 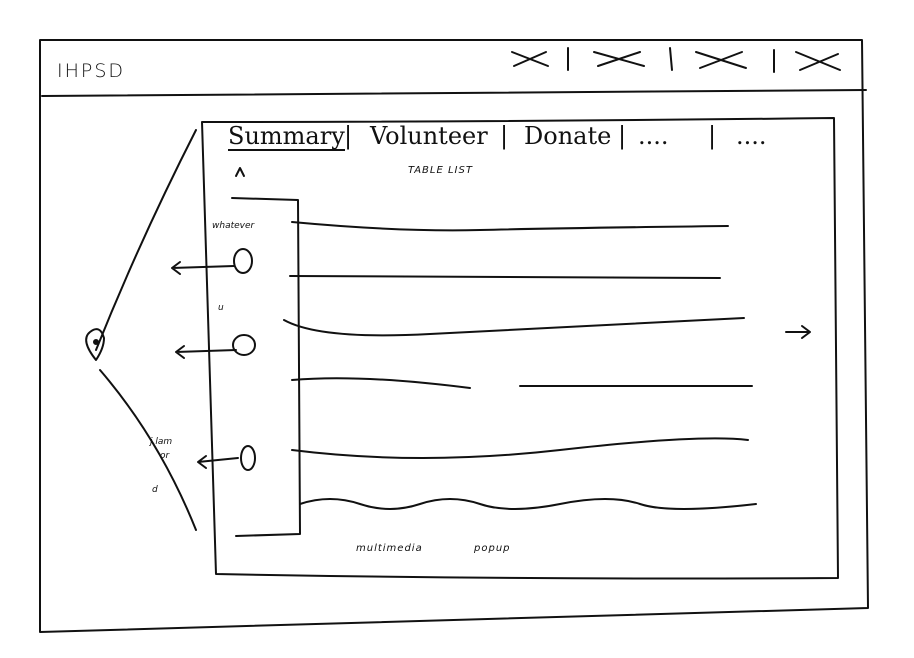 I want to click on next-page-button, so click(x=798, y=332).